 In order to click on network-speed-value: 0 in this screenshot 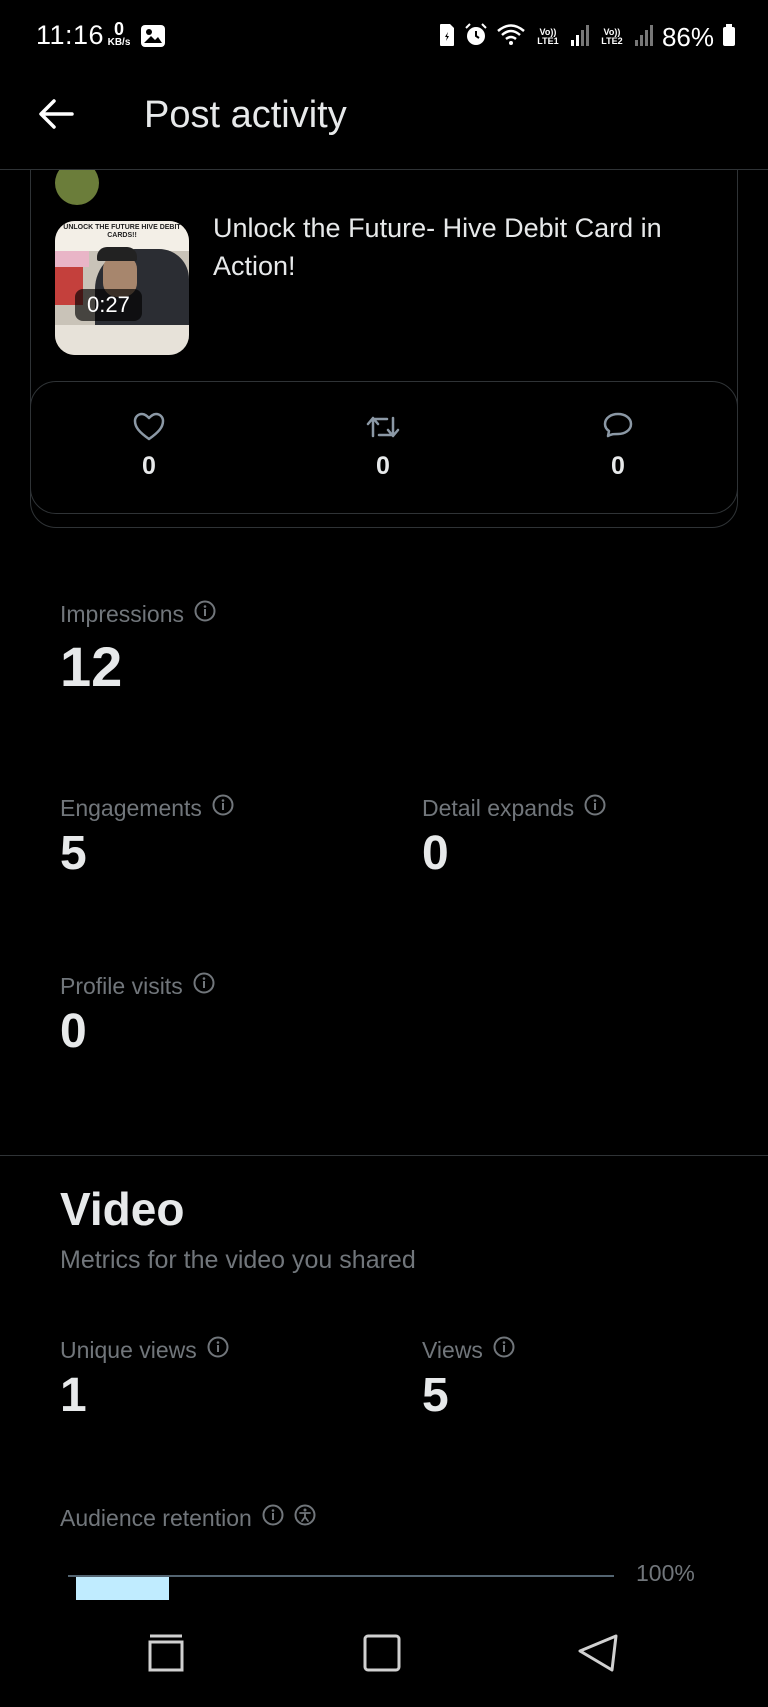, I will do `click(118, 29)`.